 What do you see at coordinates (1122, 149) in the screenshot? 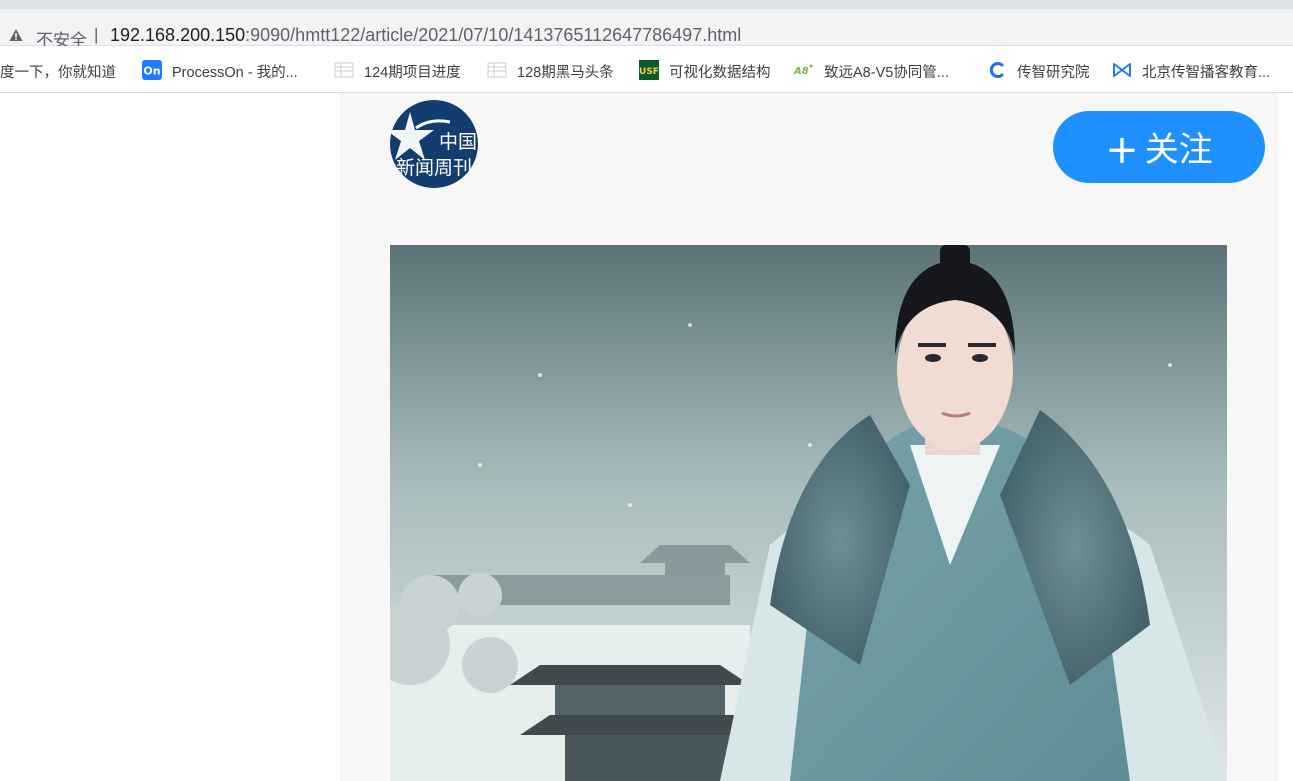
I see `plus-icon: +` at bounding box center [1122, 149].